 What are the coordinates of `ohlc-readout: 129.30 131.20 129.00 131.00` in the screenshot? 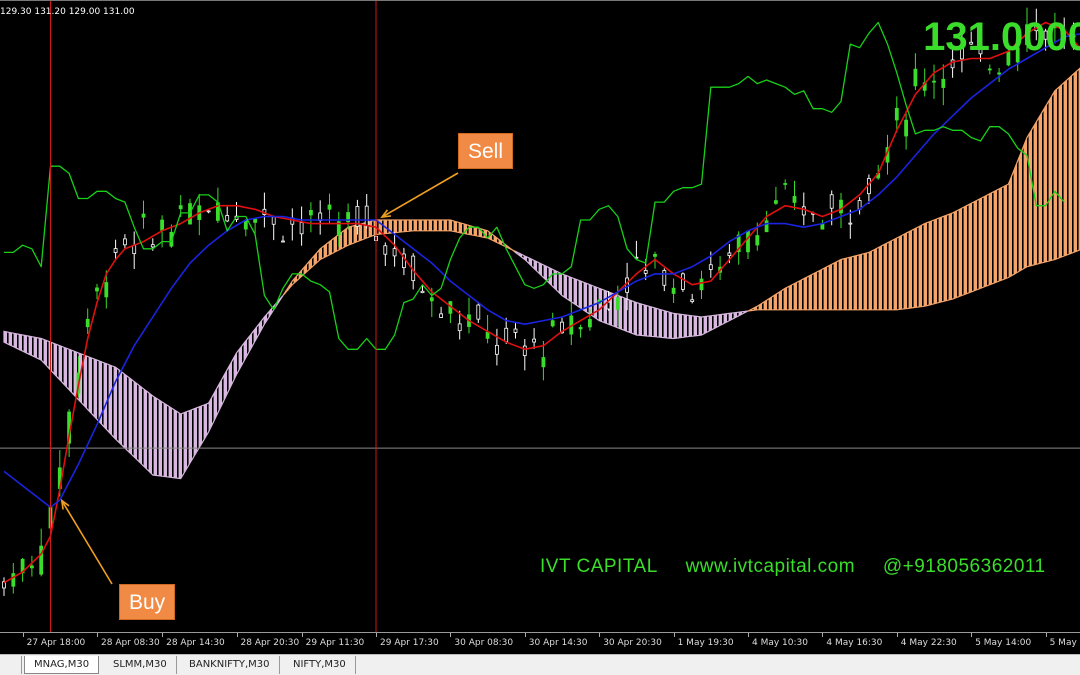 It's located at (67, 12).